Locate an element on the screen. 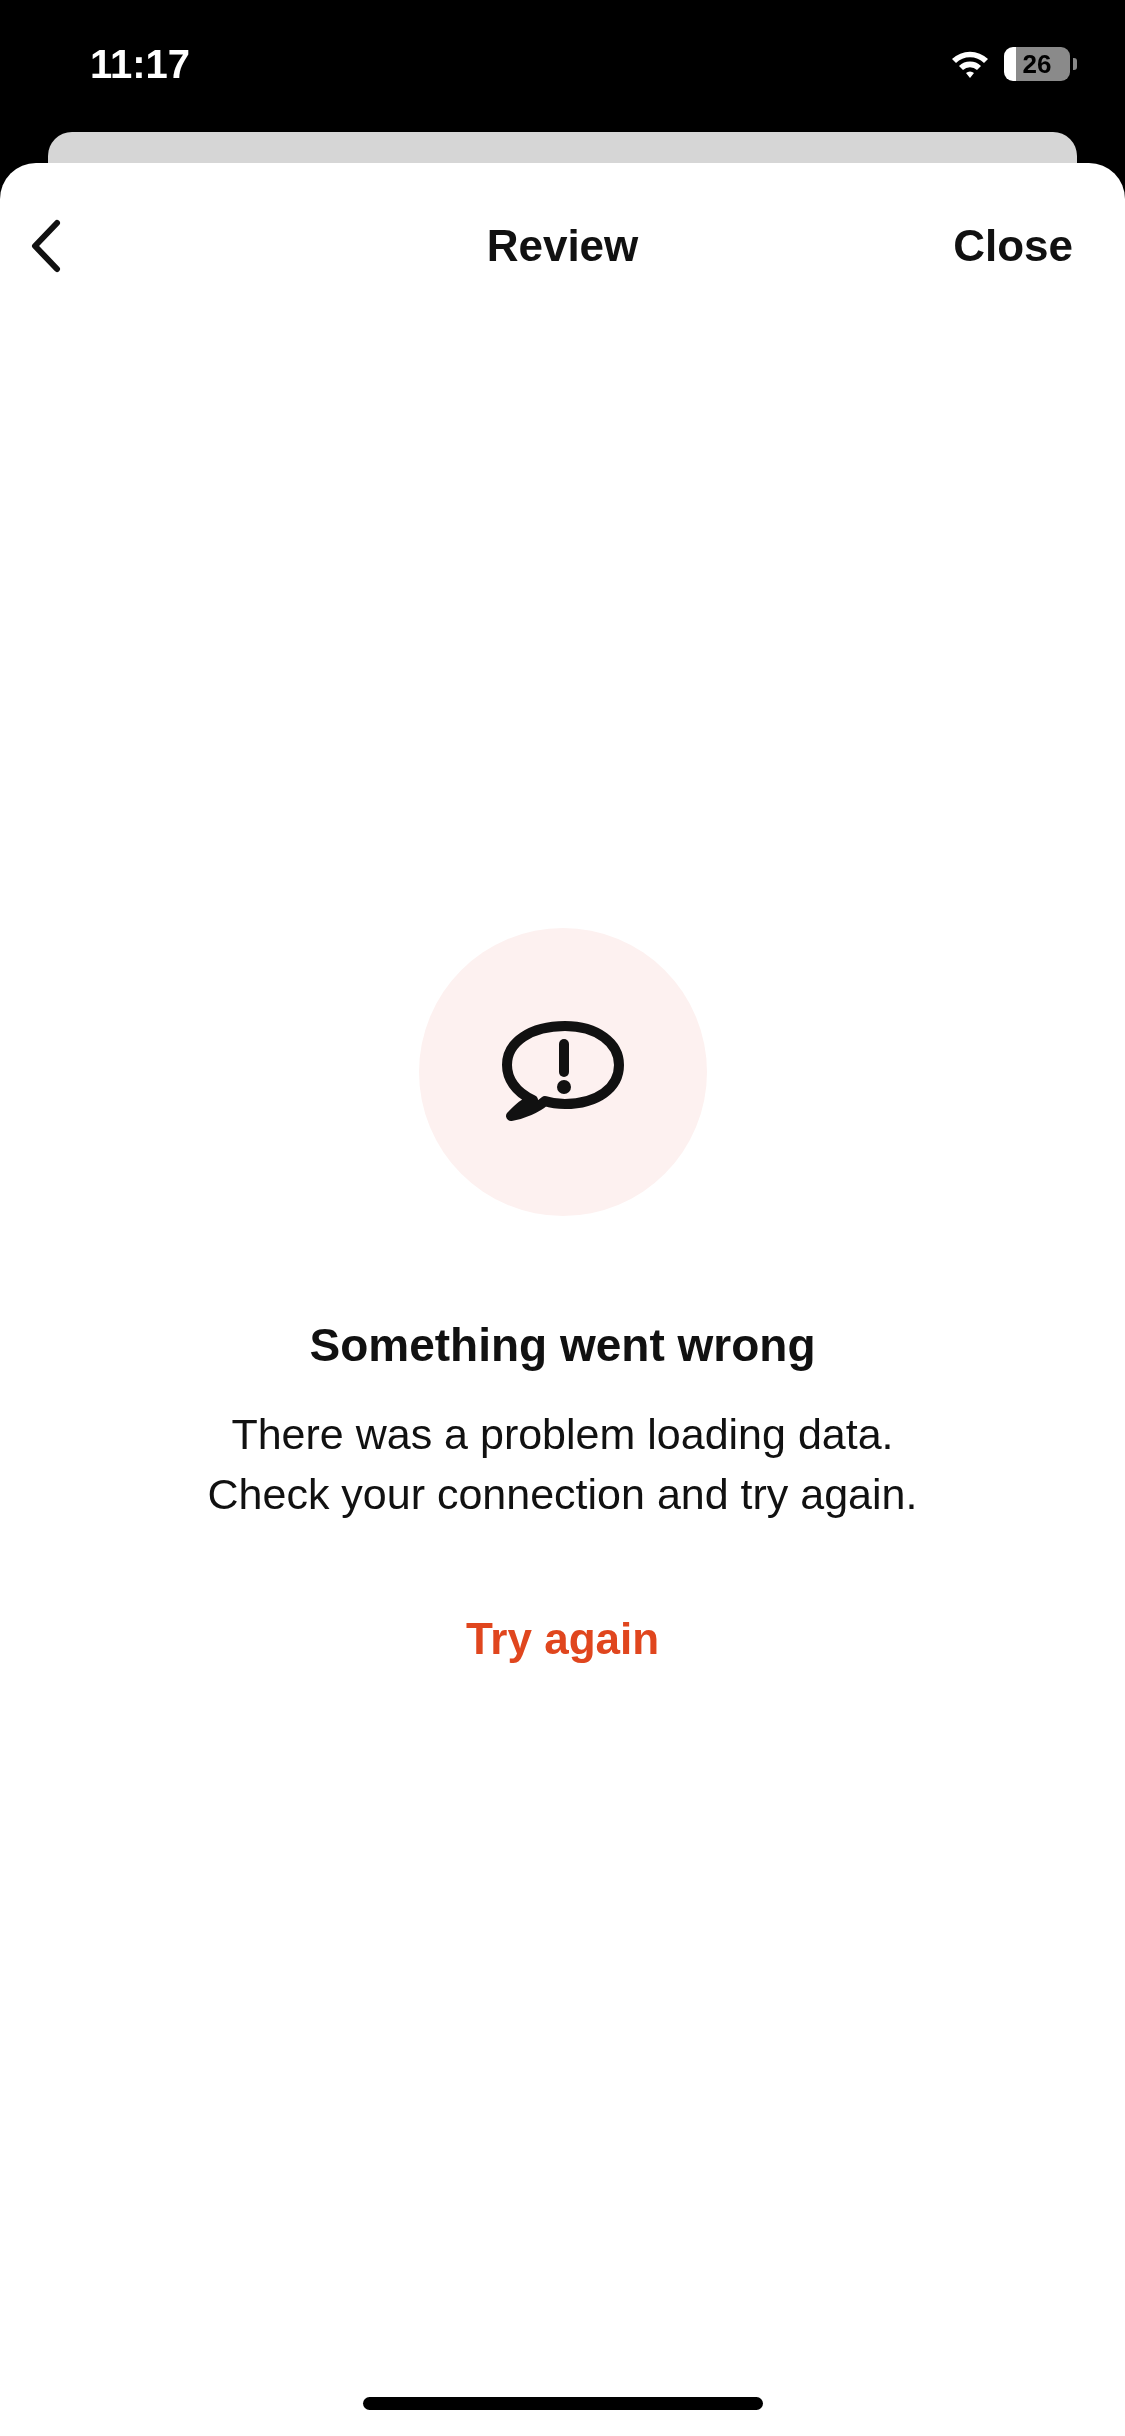  wifi-icon is located at coordinates (970, 64).